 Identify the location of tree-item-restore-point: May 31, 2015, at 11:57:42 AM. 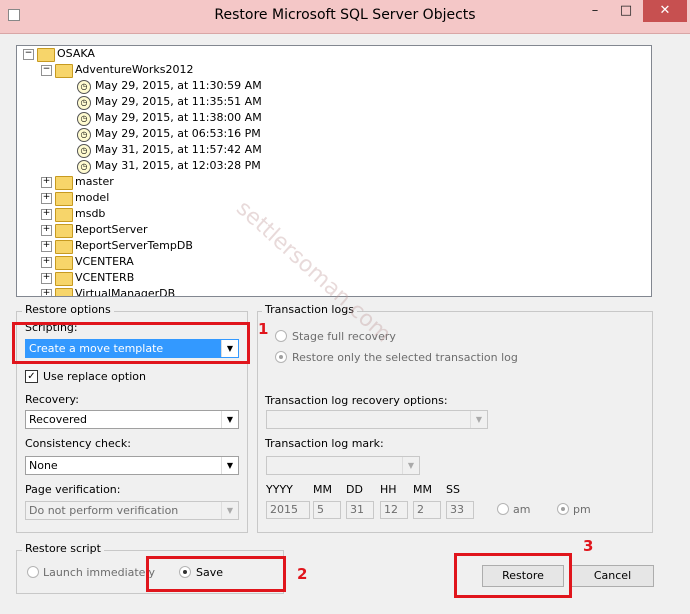
(178, 150).